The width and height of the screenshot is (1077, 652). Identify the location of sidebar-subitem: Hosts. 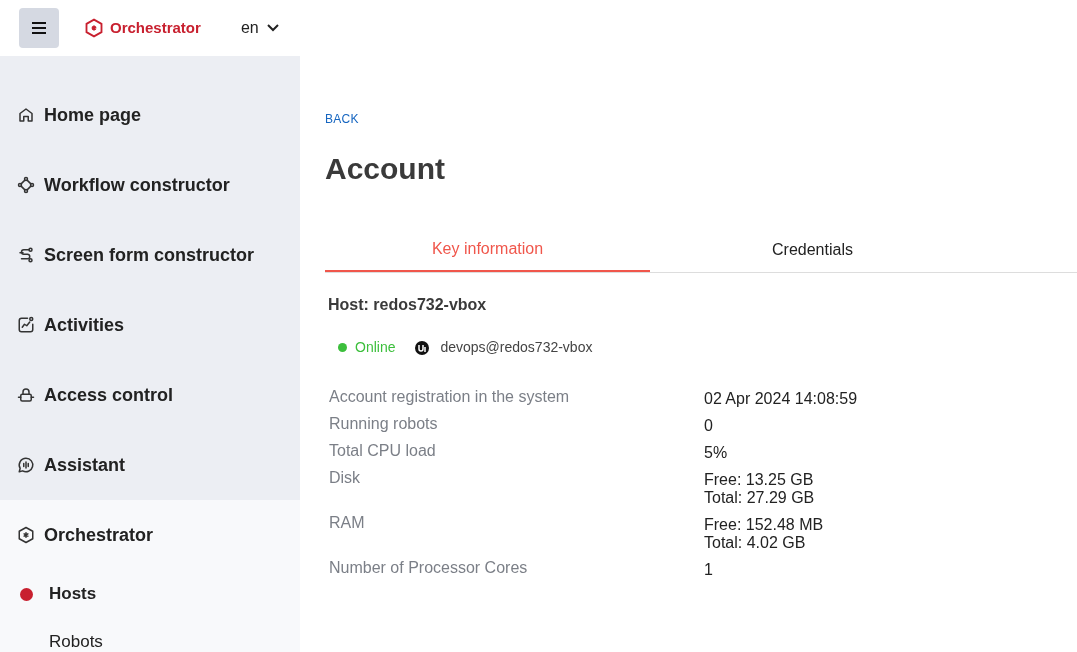
(150, 594).